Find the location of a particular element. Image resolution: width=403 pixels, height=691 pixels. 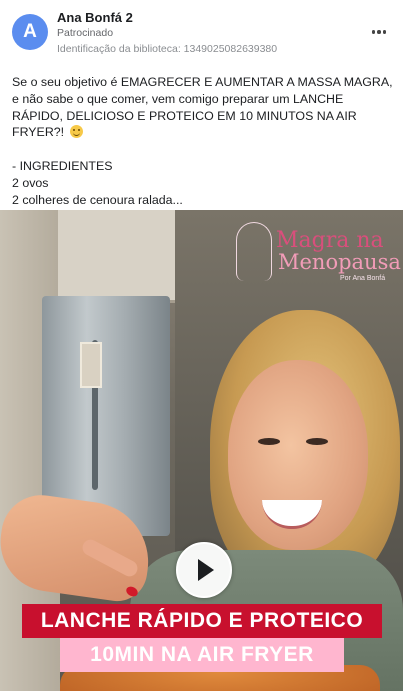

page-avatar: A is located at coordinates (30, 32).